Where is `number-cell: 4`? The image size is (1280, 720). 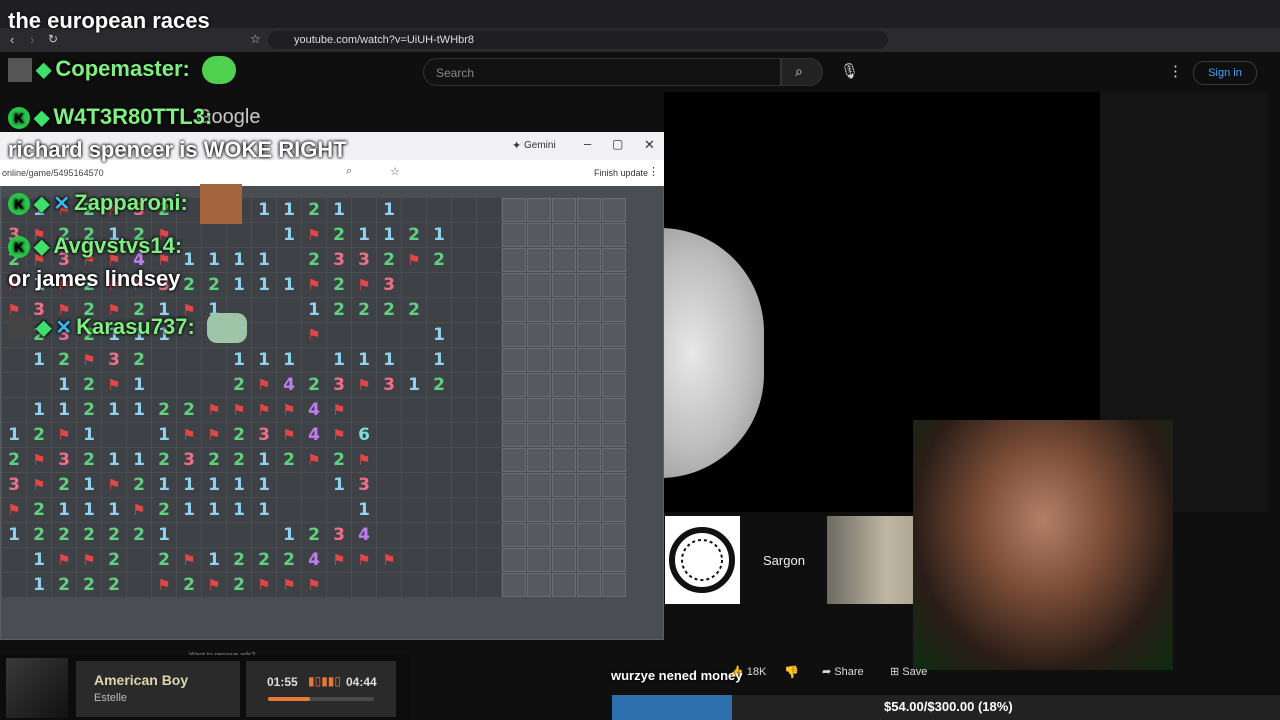 number-cell: 4 is located at coordinates (364, 535).